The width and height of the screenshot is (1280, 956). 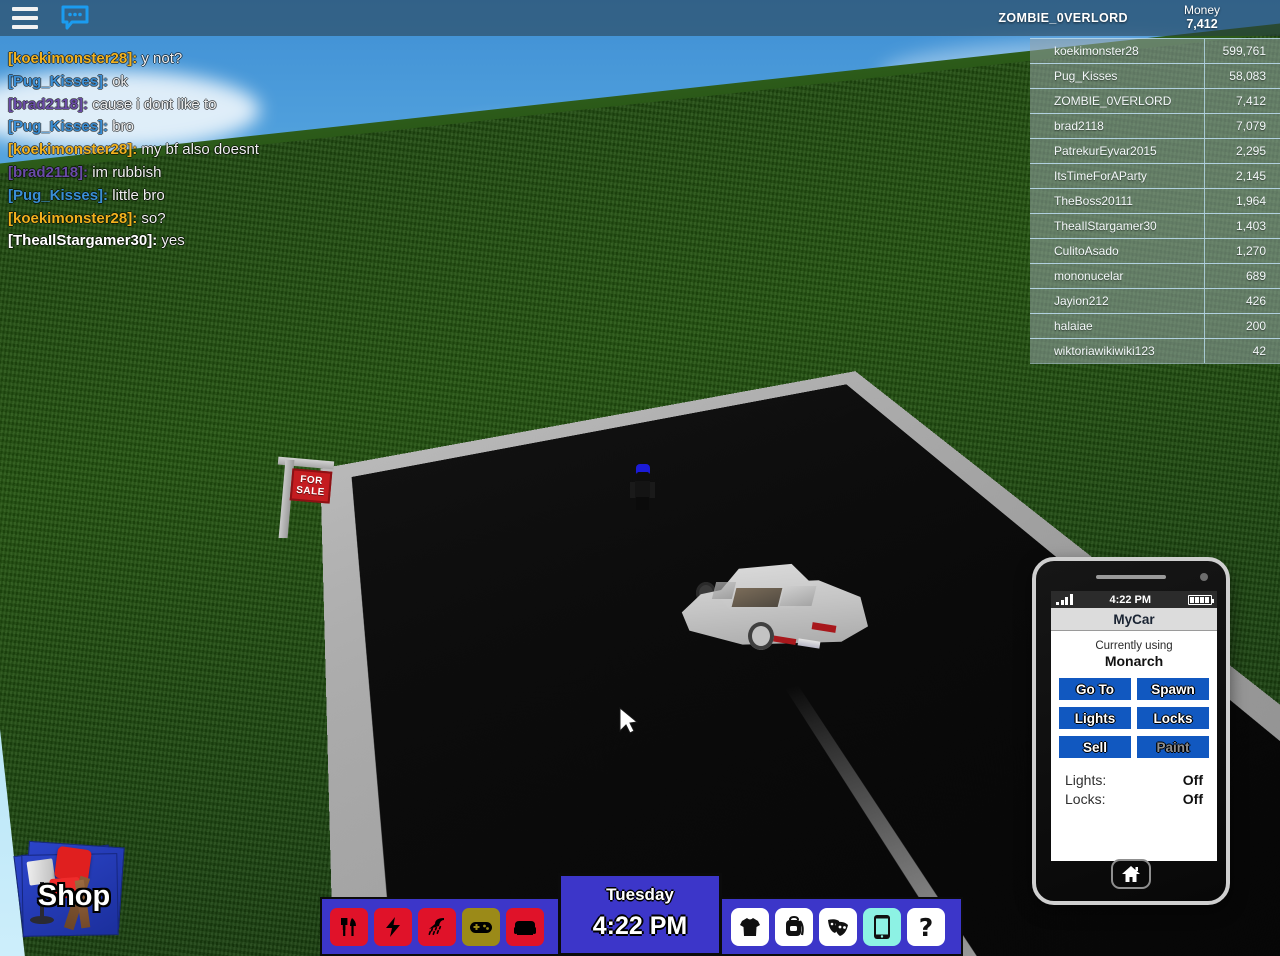 I want to click on leaderboard-row: ZOMBIE_0VERLORD 7,412, so click(x=1155, y=101).